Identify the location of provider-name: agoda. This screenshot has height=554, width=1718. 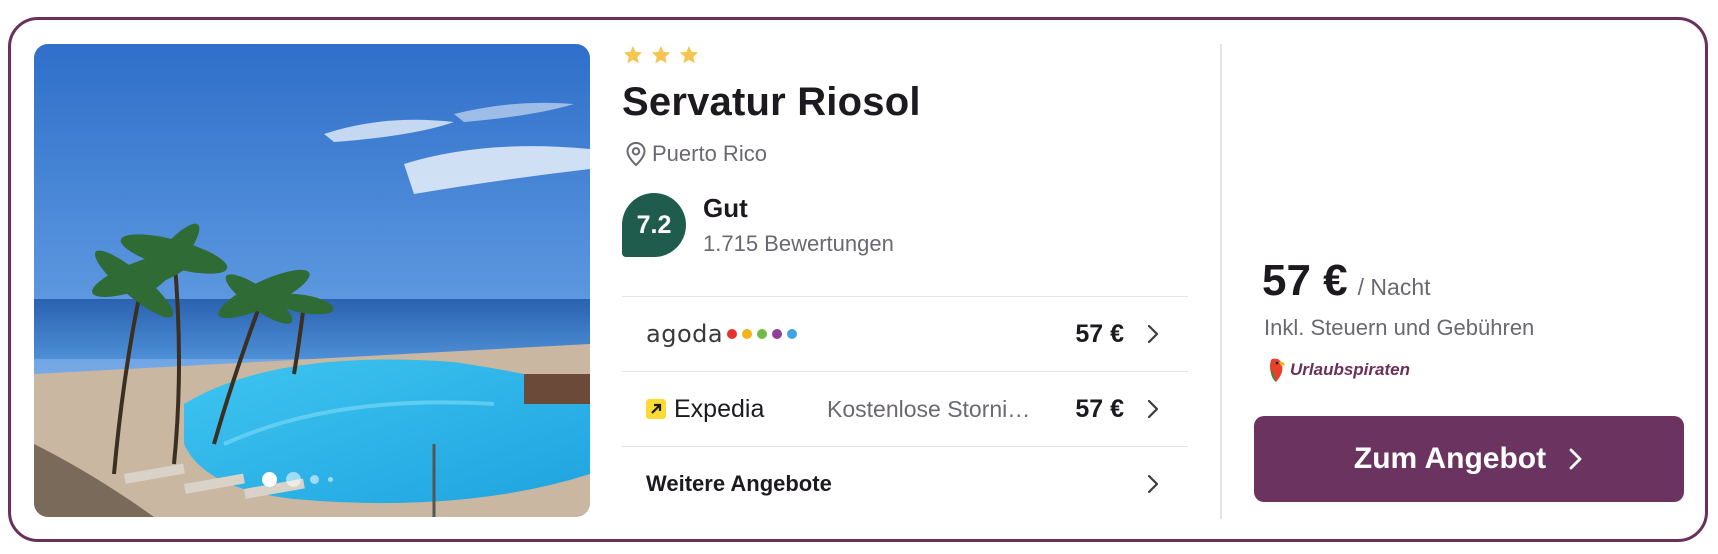
(685, 334).